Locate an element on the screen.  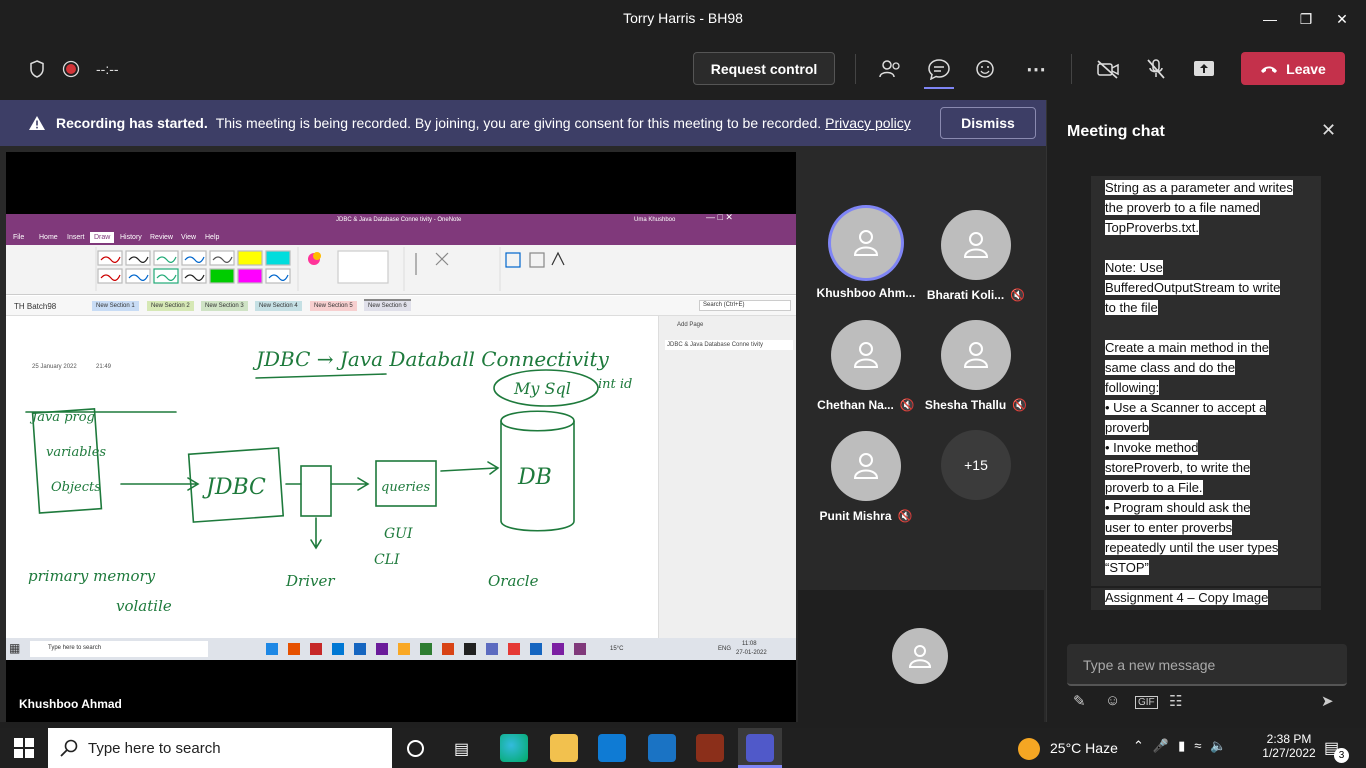
close-chat-icon: ✕ is located at coordinates (1328, 130).